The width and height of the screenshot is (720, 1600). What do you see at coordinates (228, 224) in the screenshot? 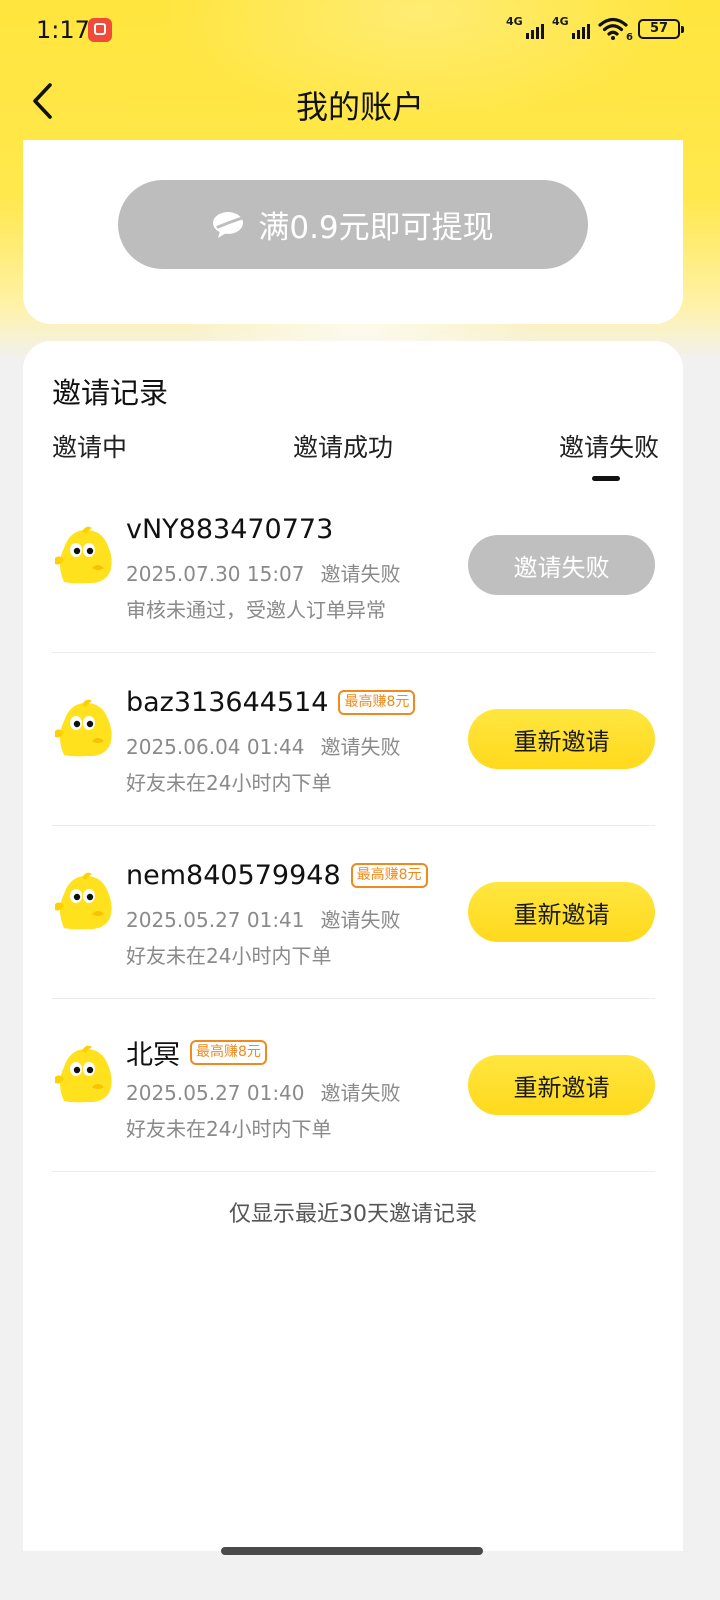
I see `wechat-icon` at bounding box center [228, 224].